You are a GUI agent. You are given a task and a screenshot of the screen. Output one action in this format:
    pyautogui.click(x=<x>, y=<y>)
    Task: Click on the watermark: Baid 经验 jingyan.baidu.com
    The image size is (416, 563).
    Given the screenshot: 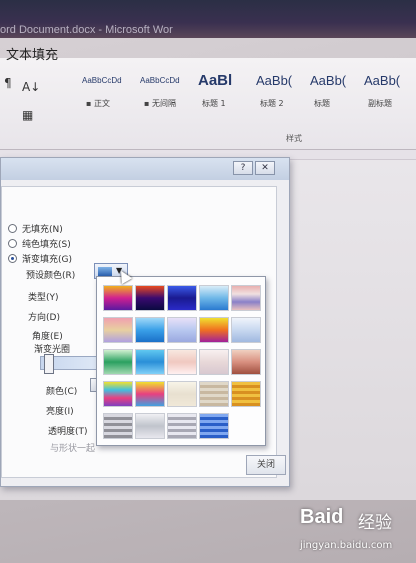 What is the action you would take?
    pyautogui.click(x=355, y=531)
    